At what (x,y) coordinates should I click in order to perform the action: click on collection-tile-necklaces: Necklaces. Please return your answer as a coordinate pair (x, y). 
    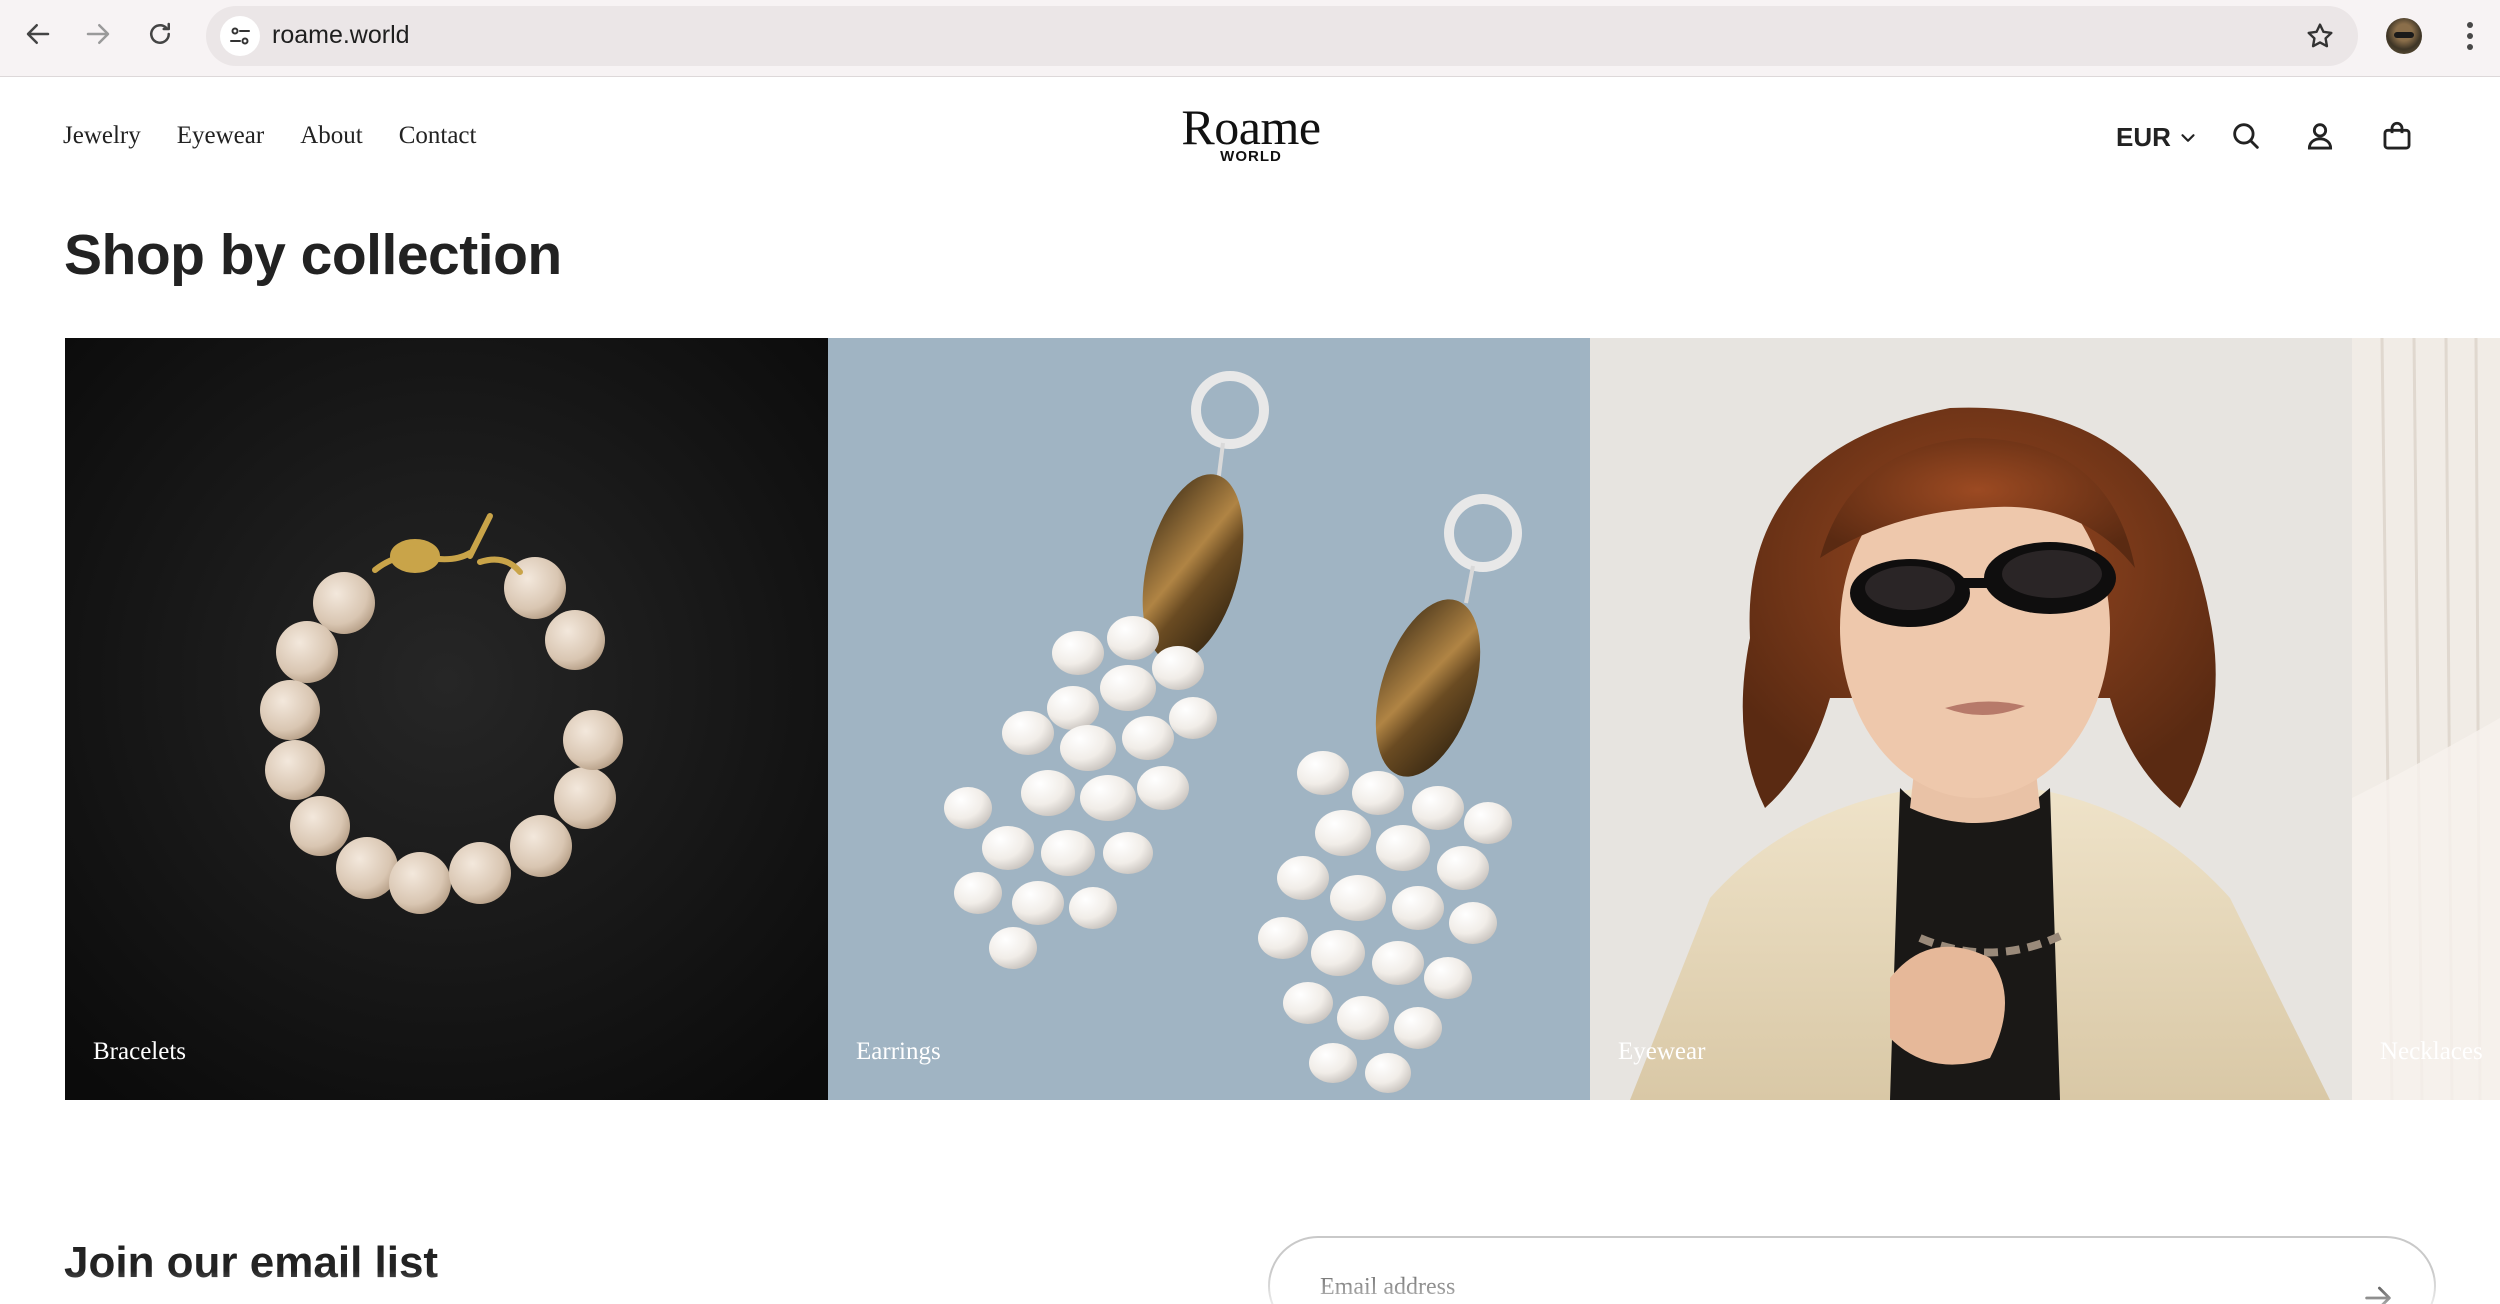
    Looking at the image, I should click on (2426, 719).